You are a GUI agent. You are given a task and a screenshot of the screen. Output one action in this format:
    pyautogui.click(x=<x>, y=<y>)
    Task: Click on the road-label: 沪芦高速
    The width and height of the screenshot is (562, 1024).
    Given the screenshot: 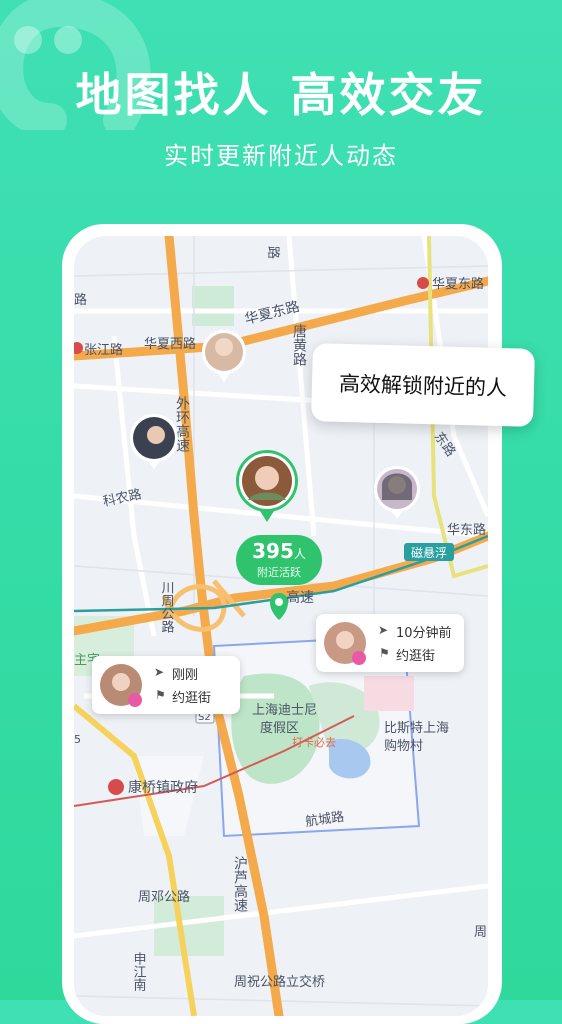 What is the action you would take?
    pyautogui.click(x=240, y=884)
    